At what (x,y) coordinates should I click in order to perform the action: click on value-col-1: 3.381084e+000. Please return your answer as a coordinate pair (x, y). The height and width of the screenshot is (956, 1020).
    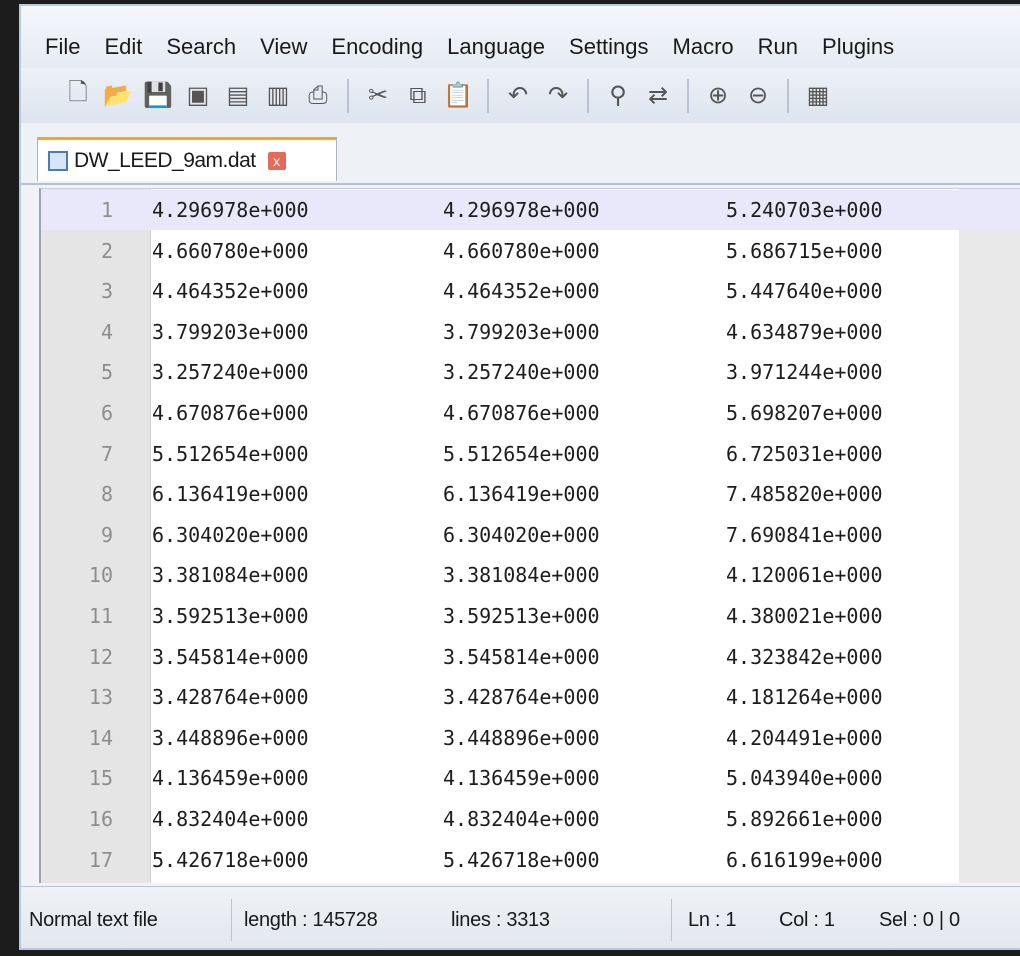
    Looking at the image, I should click on (230, 575).